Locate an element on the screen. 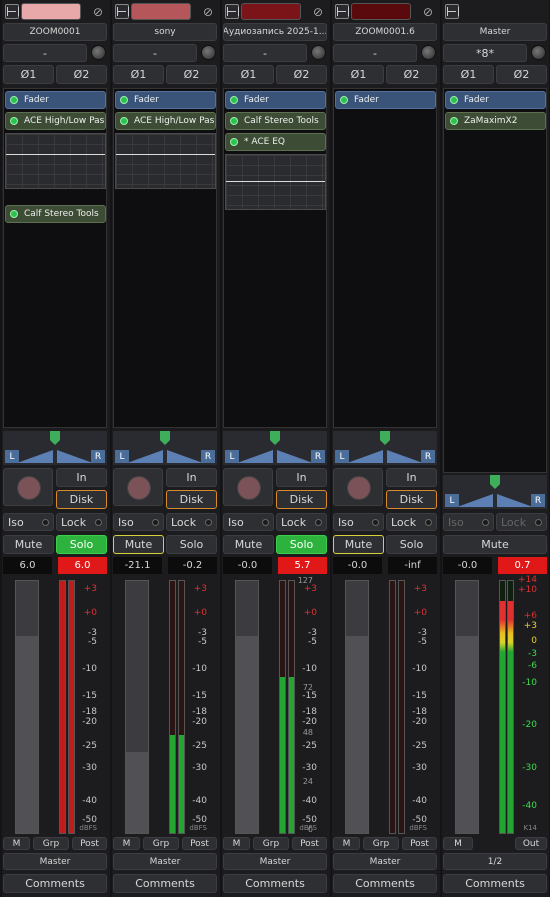 The image size is (550, 897). peak-display: 5.7 is located at coordinates (302, 565).